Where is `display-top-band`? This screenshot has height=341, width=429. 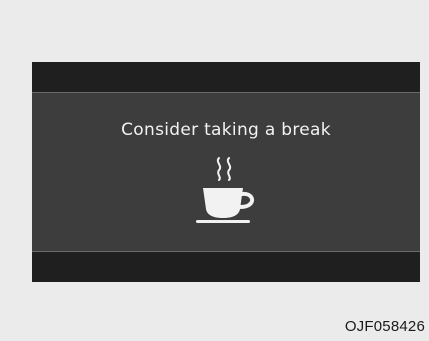 display-top-band is located at coordinates (226, 77).